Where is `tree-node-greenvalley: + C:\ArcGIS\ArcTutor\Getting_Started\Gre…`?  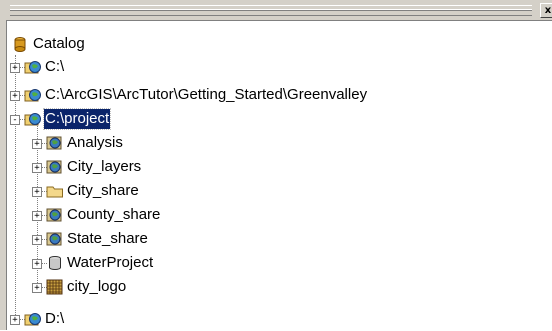 tree-node-greenvalley: + C:\ArcGIS\ArcTutor\Getting_Started\Gre… is located at coordinates (277, 95).